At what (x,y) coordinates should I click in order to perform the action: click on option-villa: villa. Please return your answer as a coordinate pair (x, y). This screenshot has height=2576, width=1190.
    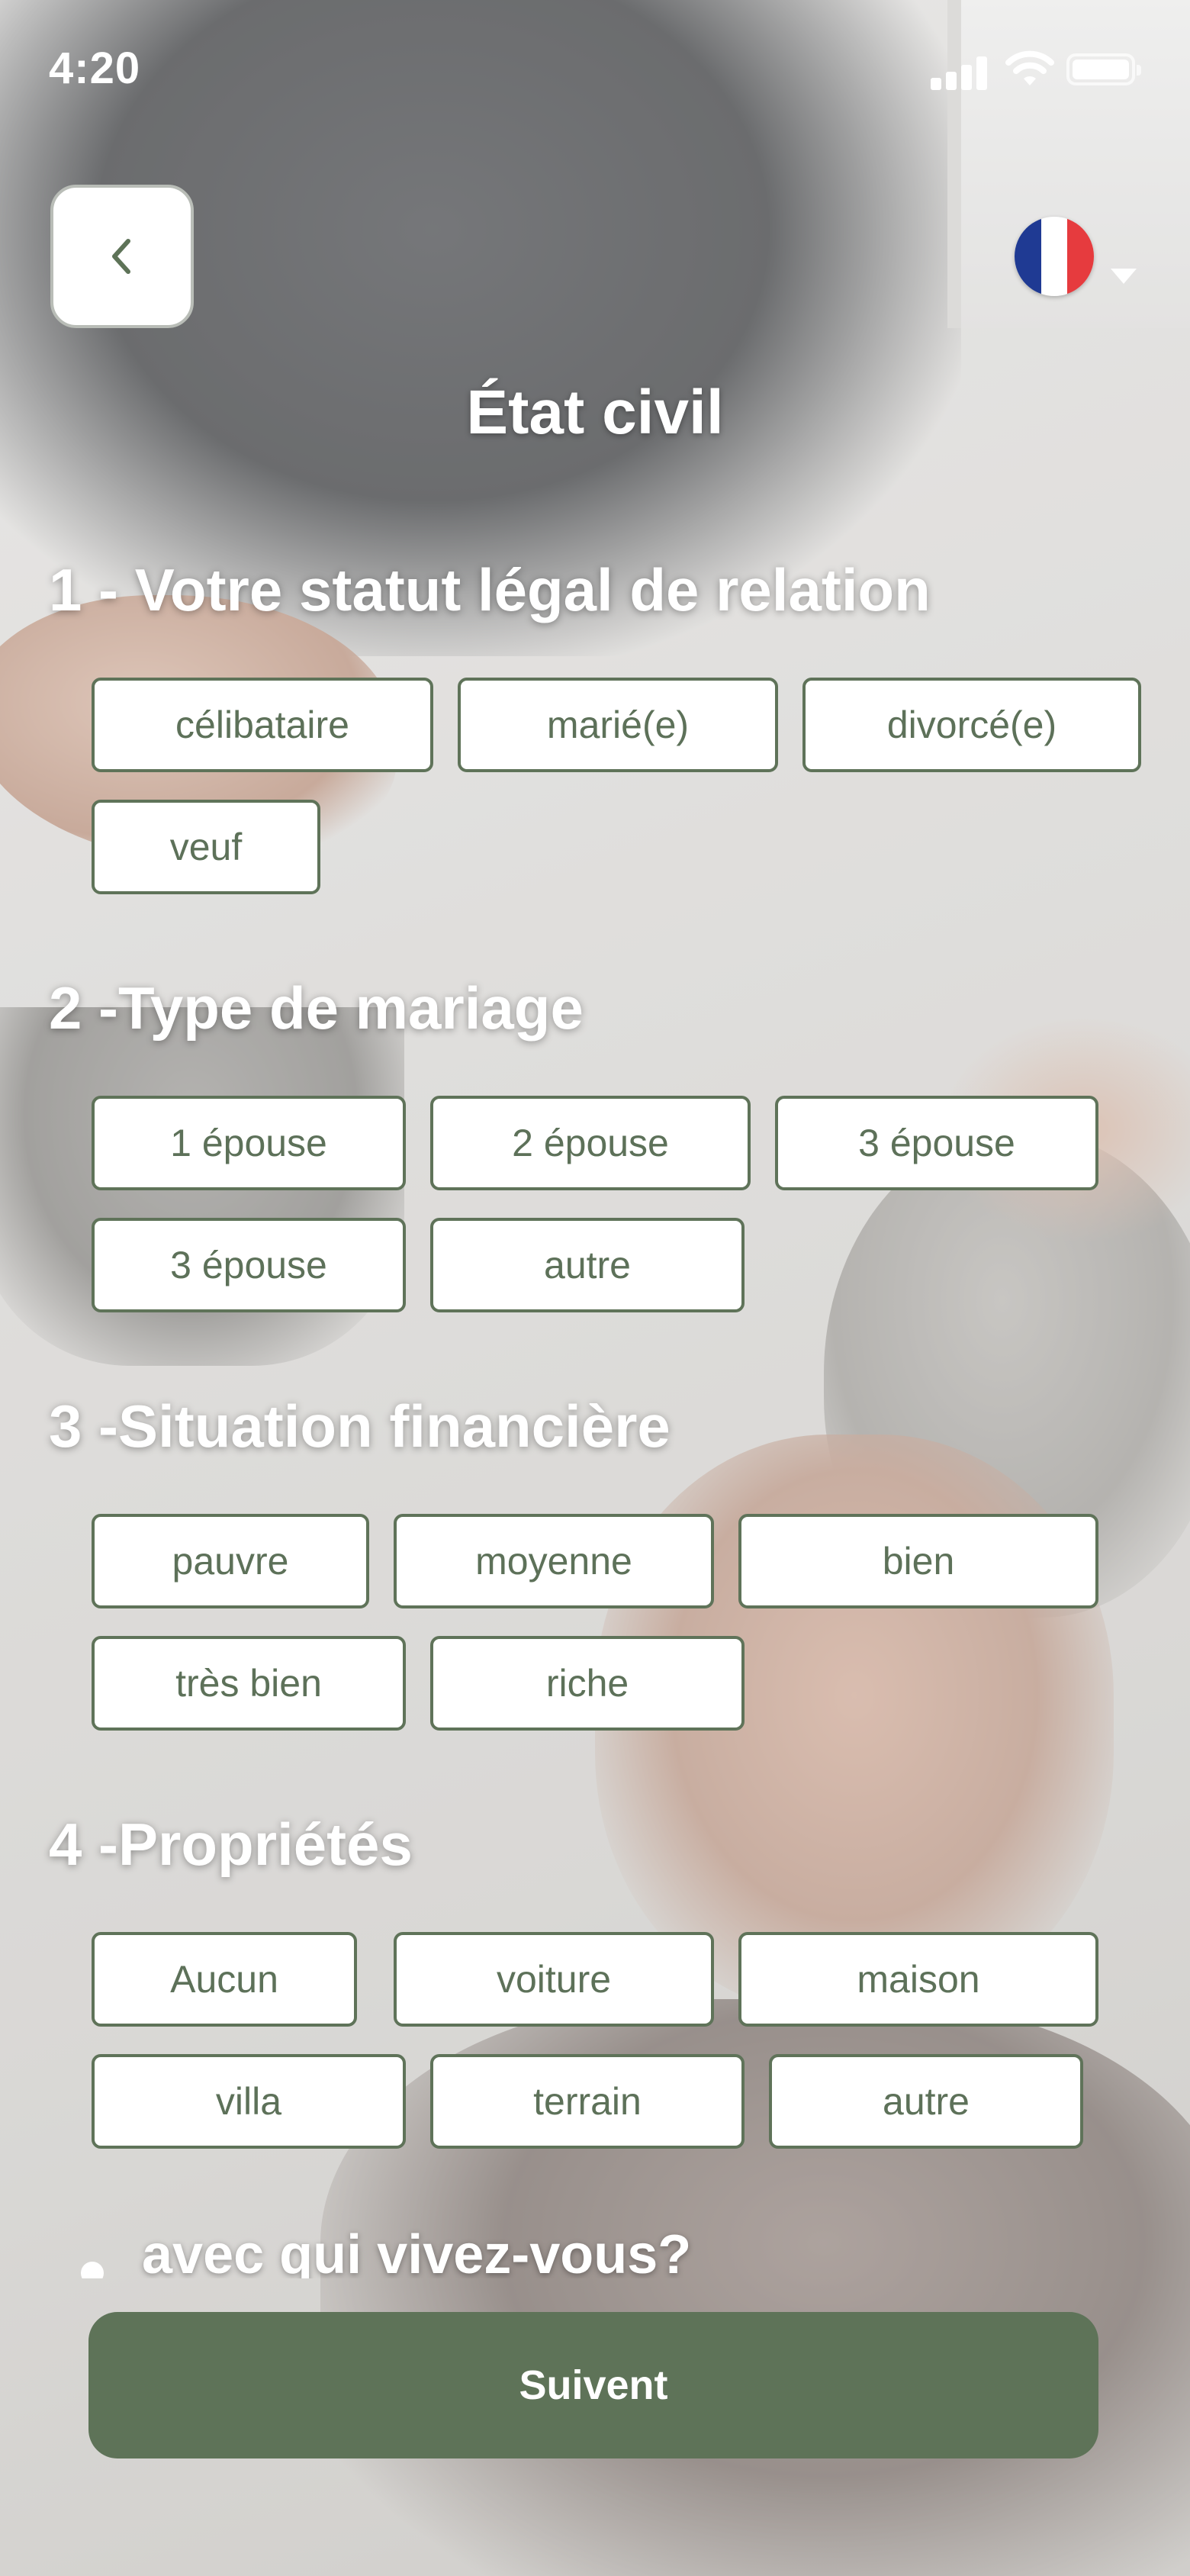
    Looking at the image, I should click on (249, 2101).